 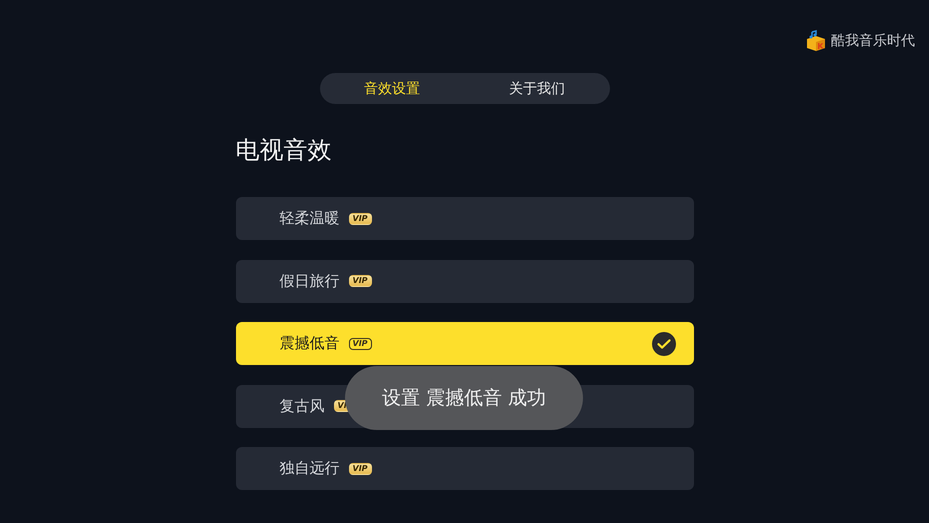 What do you see at coordinates (310, 343) in the screenshot?
I see `effect-name: 震撼低音` at bounding box center [310, 343].